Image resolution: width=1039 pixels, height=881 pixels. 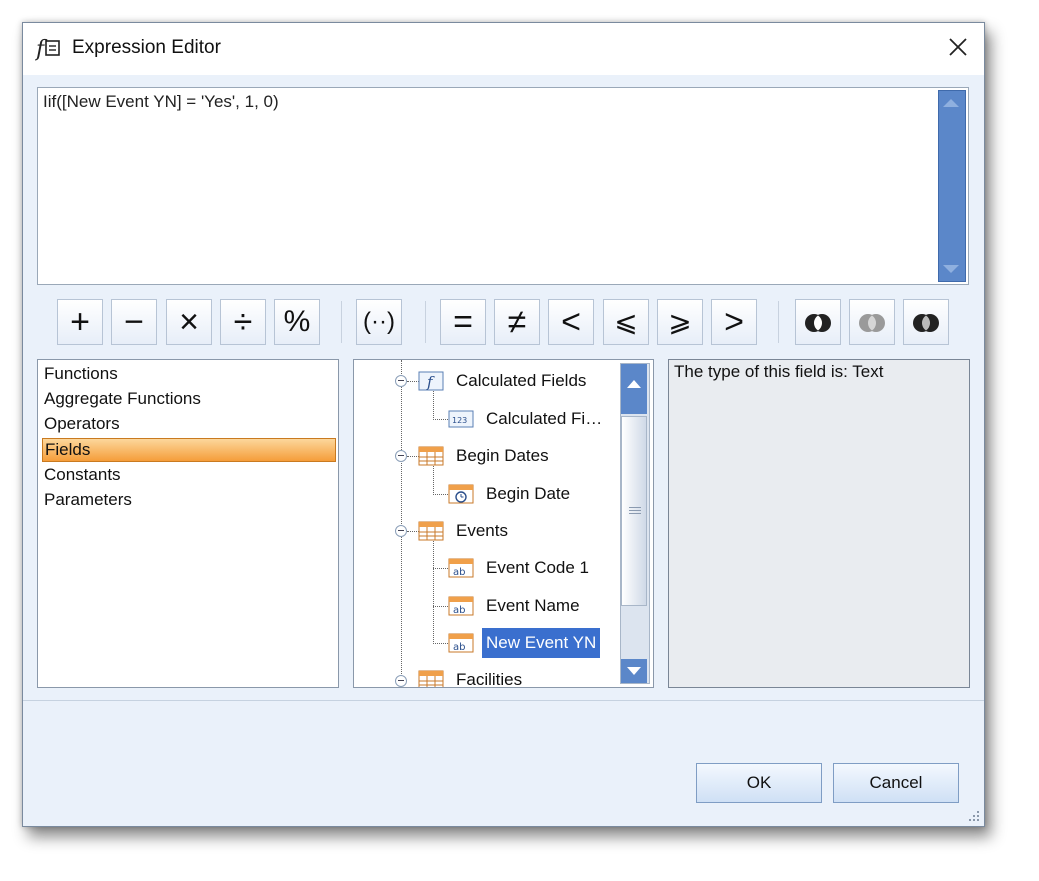 What do you see at coordinates (680, 322) in the screenshot?
I see `greater-or-equal-button: ⩾` at bounding box center [680, 322].